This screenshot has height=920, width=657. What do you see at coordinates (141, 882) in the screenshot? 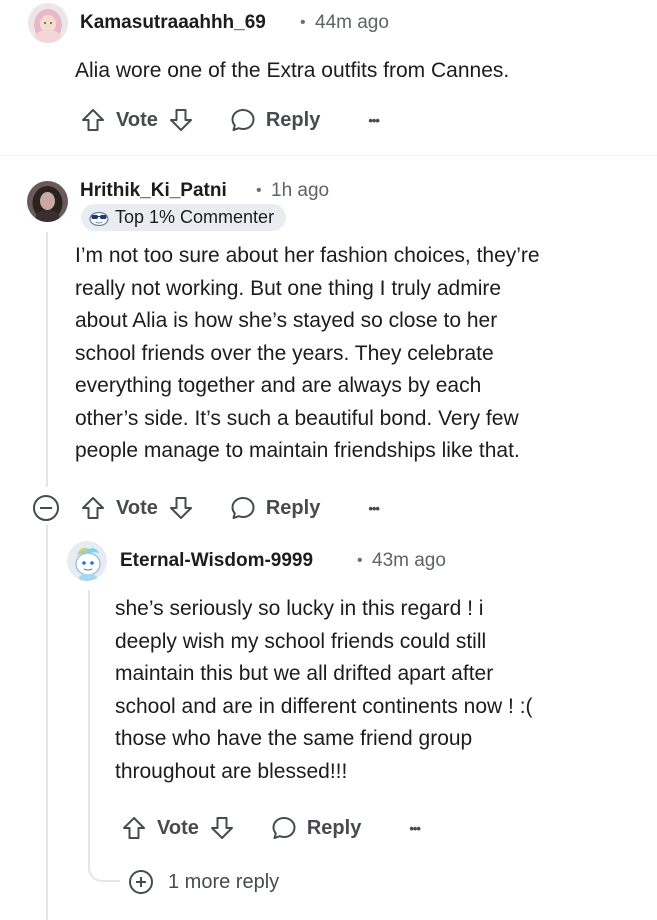
I see `plus-circle-icon` at bounding box center [141, 882].